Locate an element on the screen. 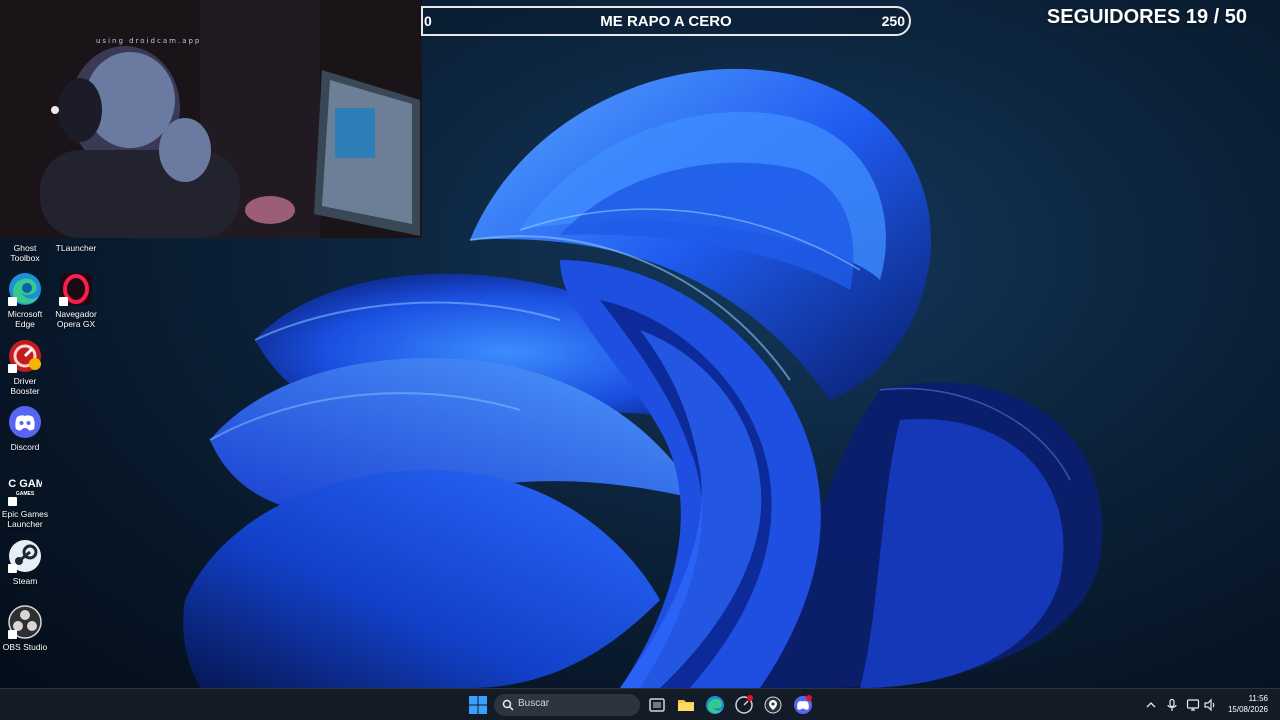 Image resolution: width=1280 pixels, height=720 pixels. webcam-feed is located at coordinates (211, 119).